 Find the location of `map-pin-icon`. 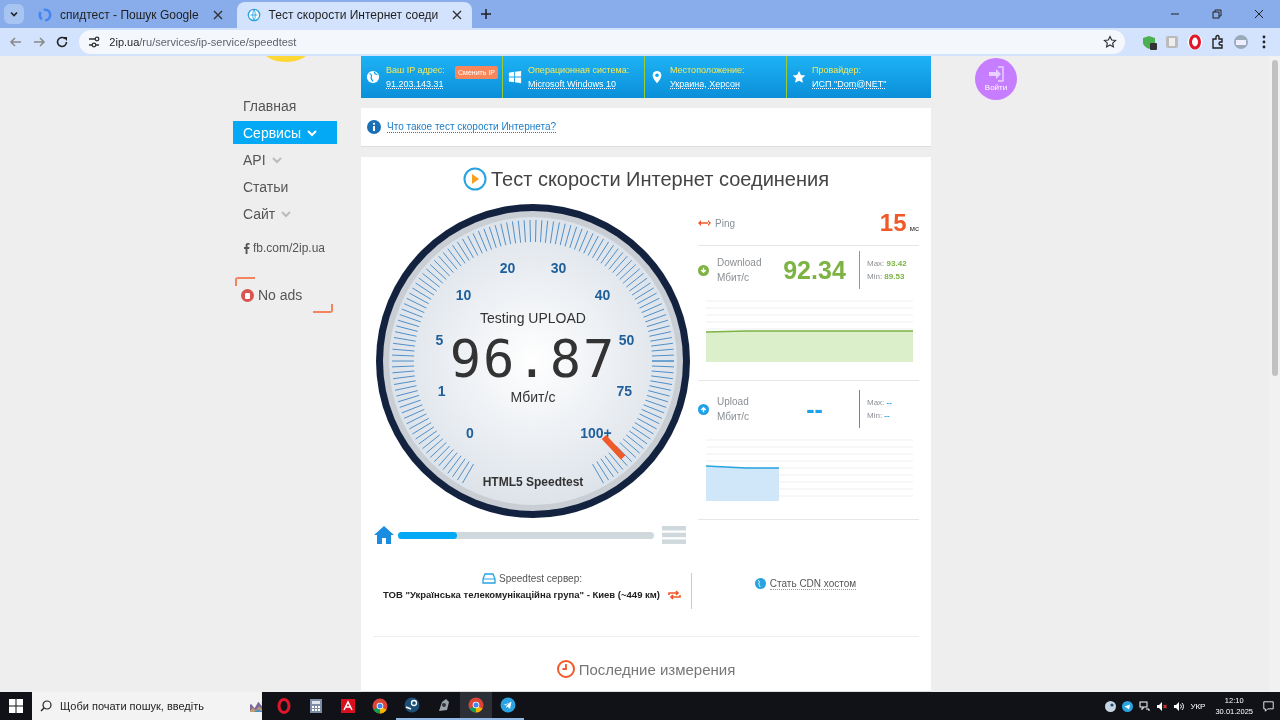

map-pin-icon is located at coordinates (657, 77).